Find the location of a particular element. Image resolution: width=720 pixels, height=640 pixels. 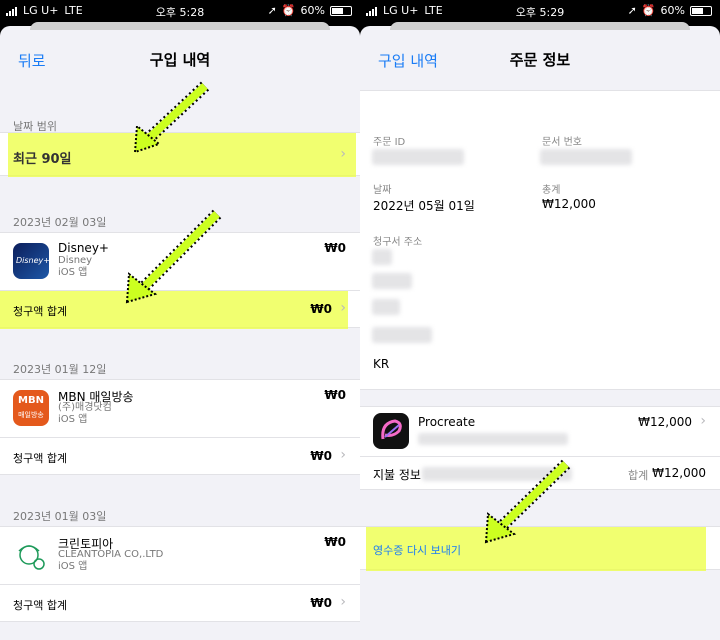

mbn-app-icon: MBN 매일방송 is located at coordinates (31, 408).